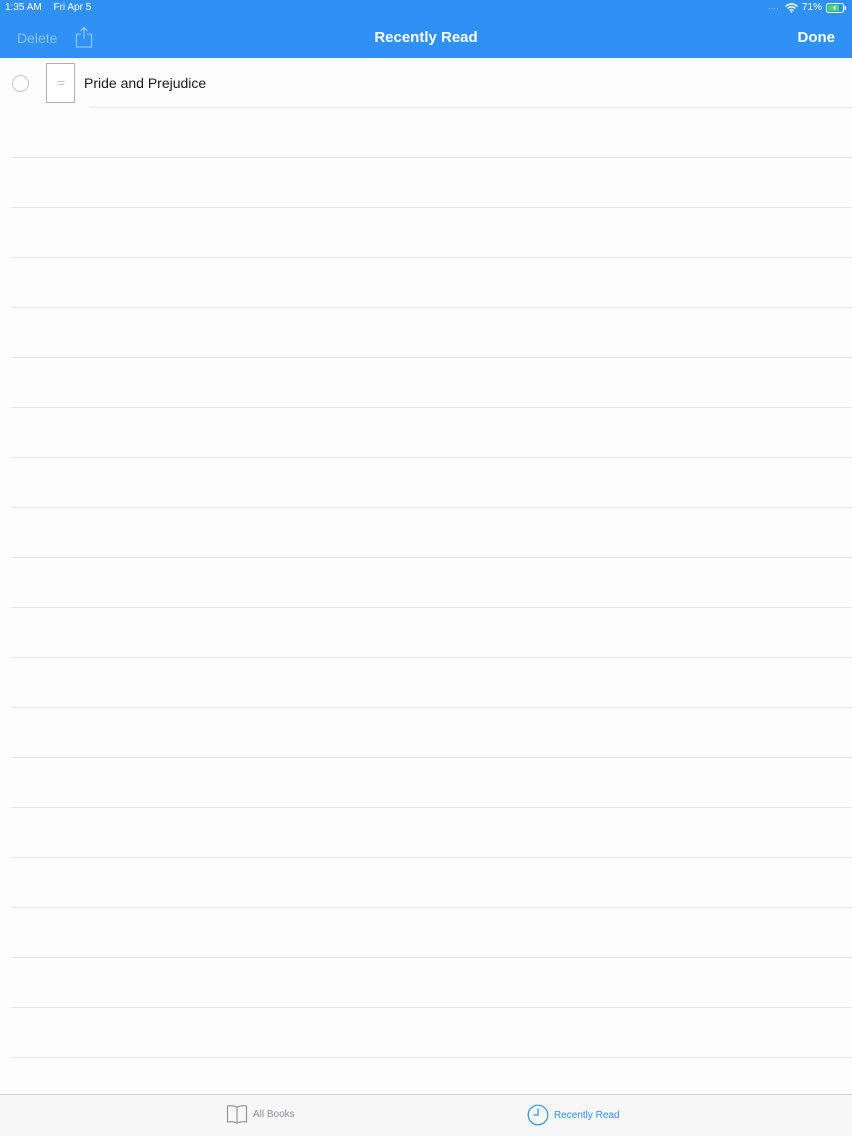 The height and width of the screenshot is (1136, 852). I want to click on status-time: 1:35 AM, so click(23, 7).